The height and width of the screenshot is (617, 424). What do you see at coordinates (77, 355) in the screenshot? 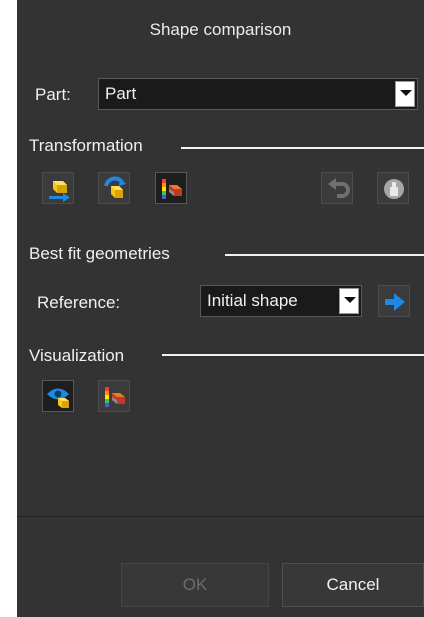
I see `visualization-title: Visualization` at bounding box center [77, 355].